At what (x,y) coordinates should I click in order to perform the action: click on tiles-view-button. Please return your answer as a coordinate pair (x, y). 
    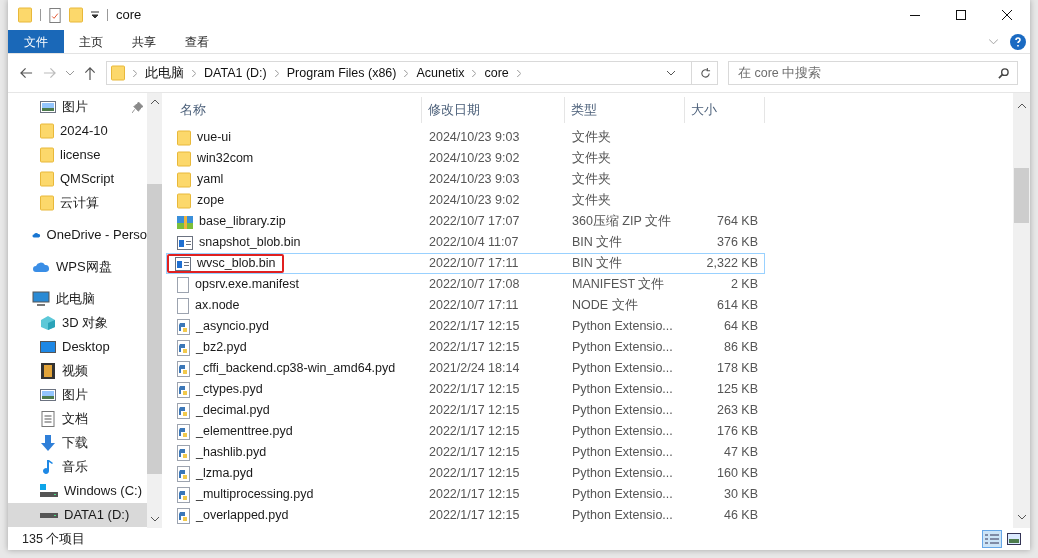
    Looking at the image, I should click on (1014, 539).